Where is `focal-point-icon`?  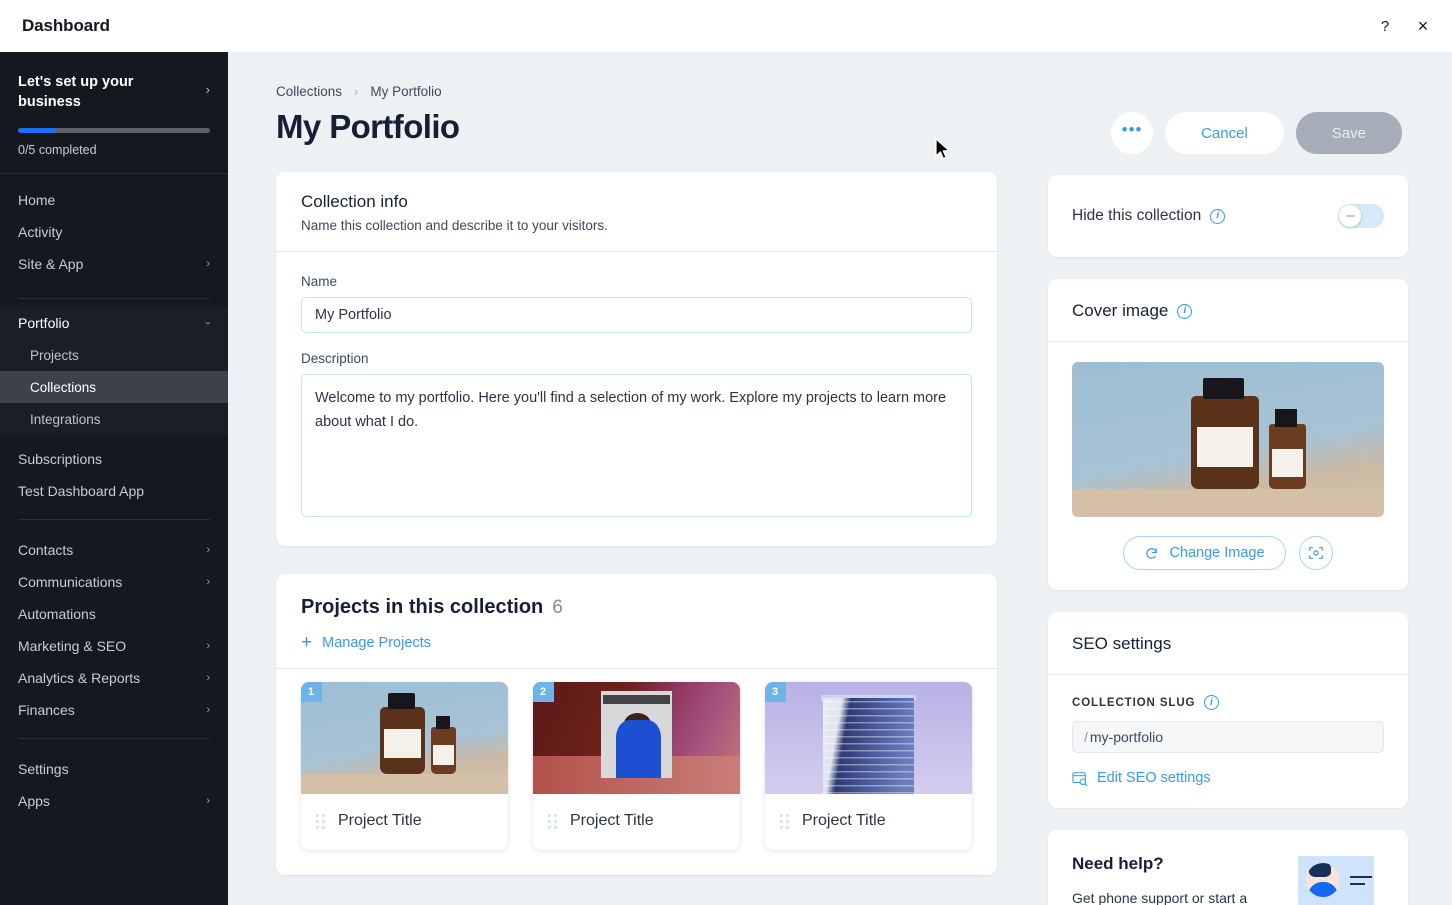
focal-point-icon is located at coordinates (1315, 553).